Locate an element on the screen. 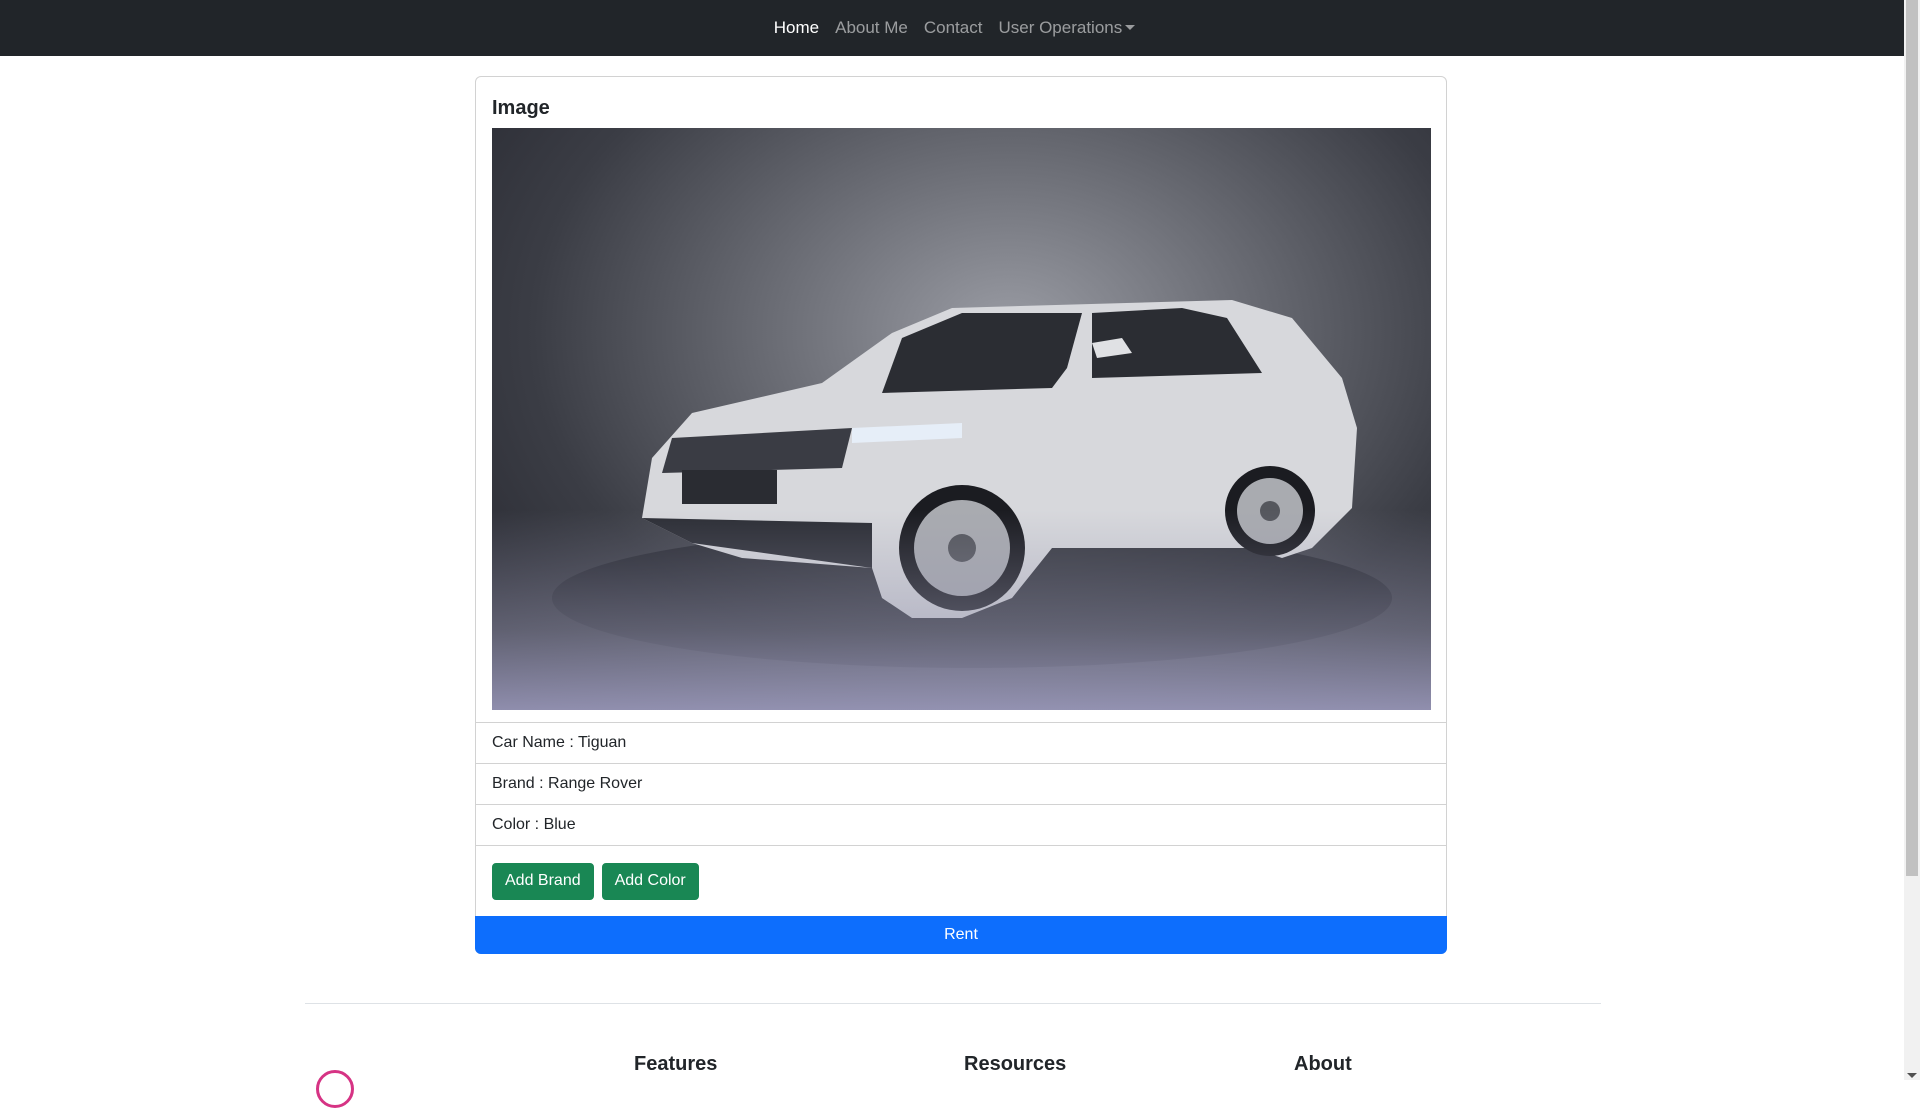 The height and width of the screenshot is (1108, 1920). nav-contact: Contact is located at coordinates (953, 28).